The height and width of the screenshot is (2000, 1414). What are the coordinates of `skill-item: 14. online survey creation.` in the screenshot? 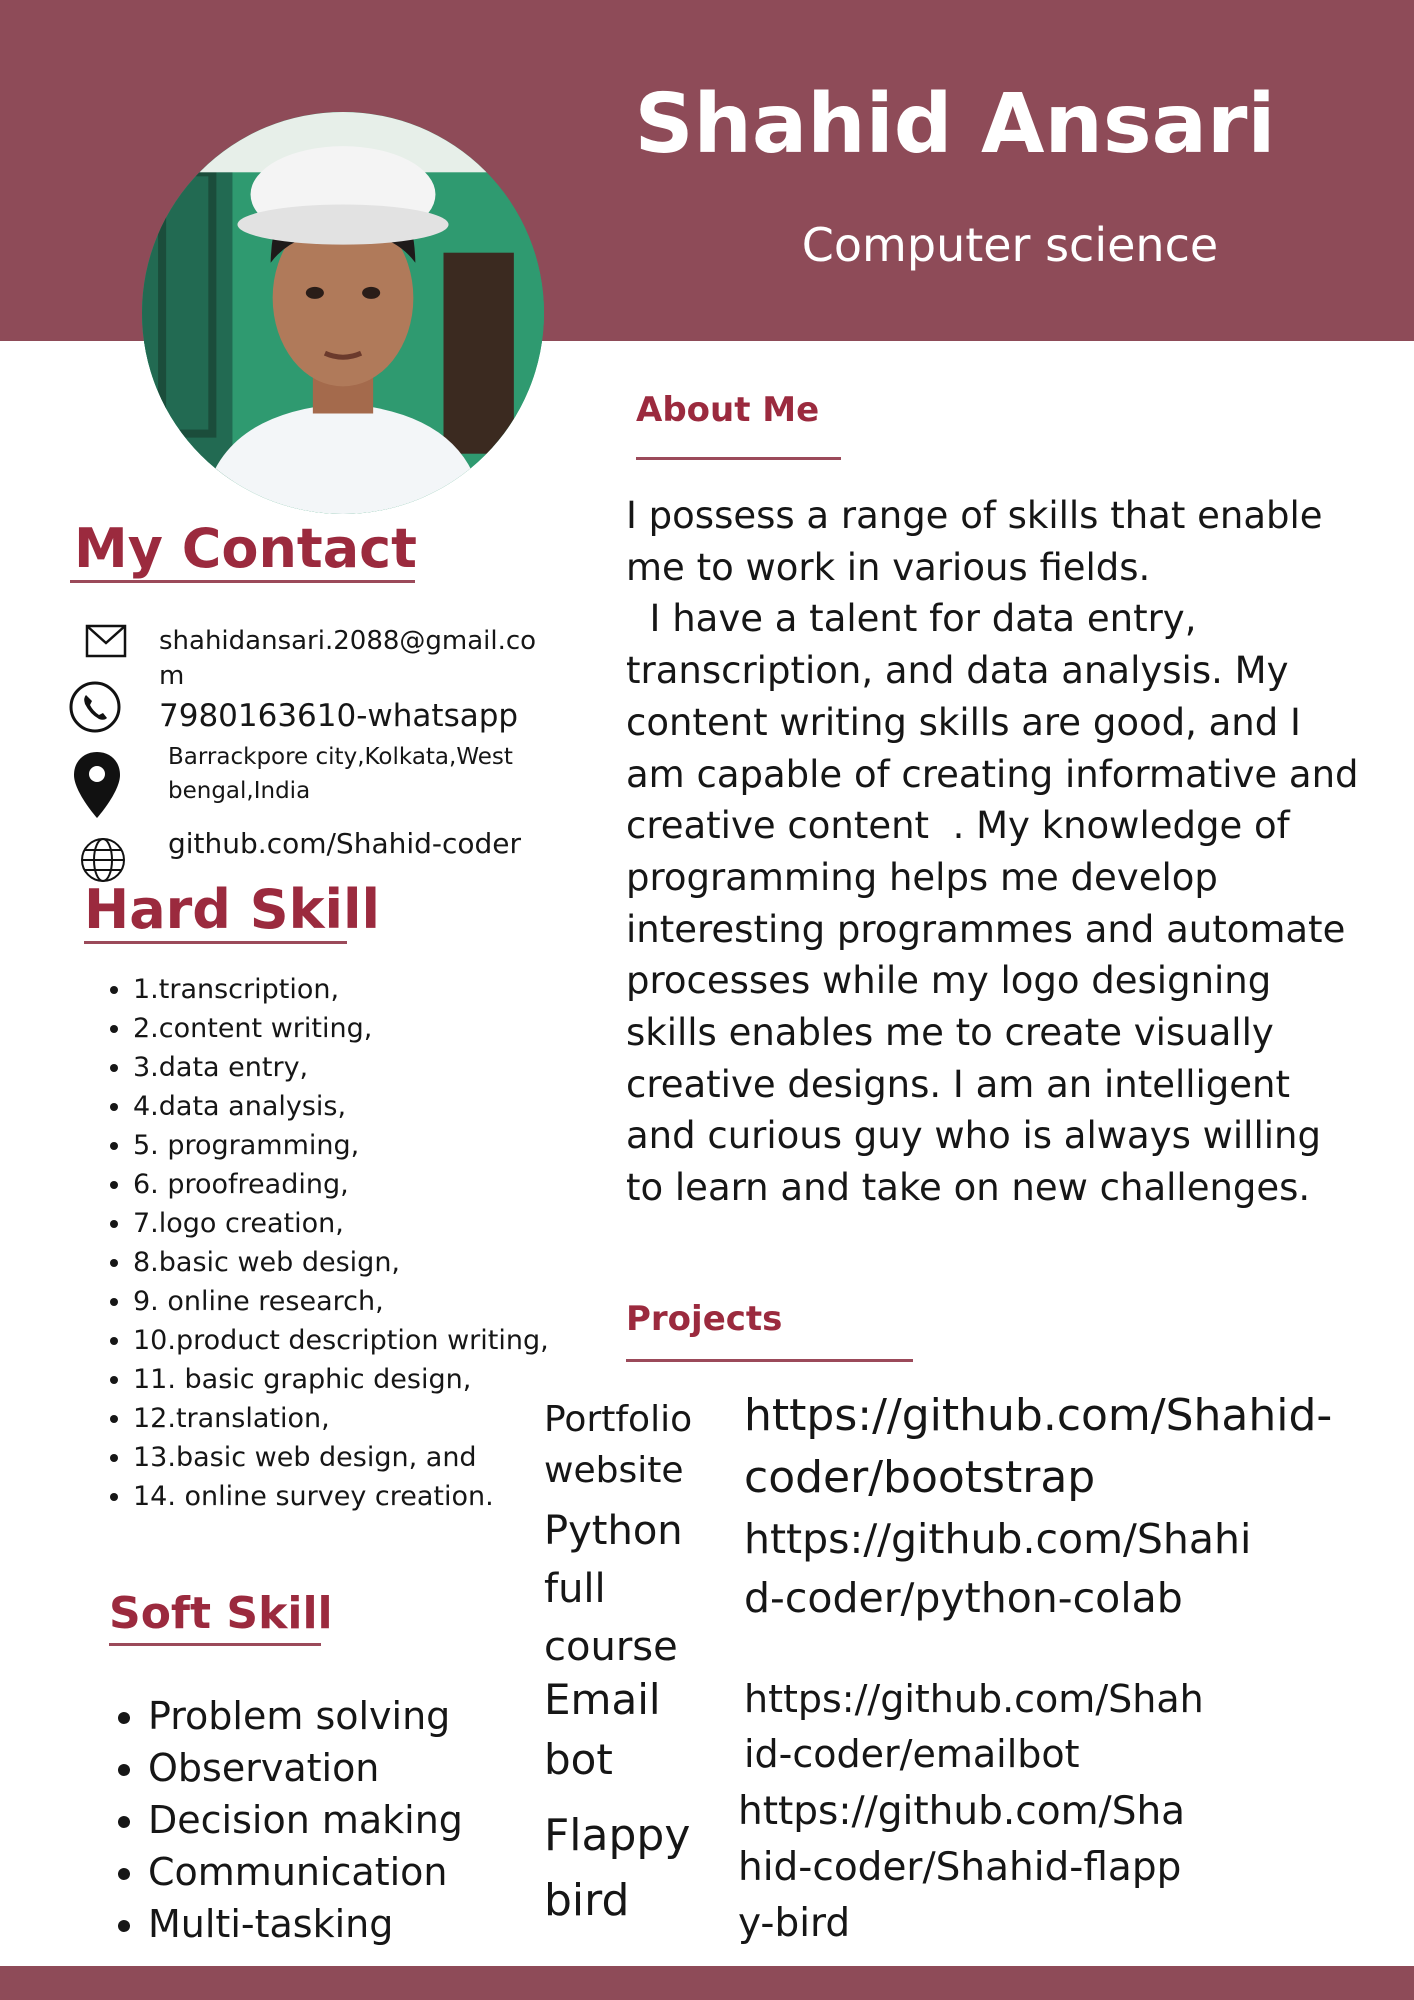 It's located at (353, 1496).